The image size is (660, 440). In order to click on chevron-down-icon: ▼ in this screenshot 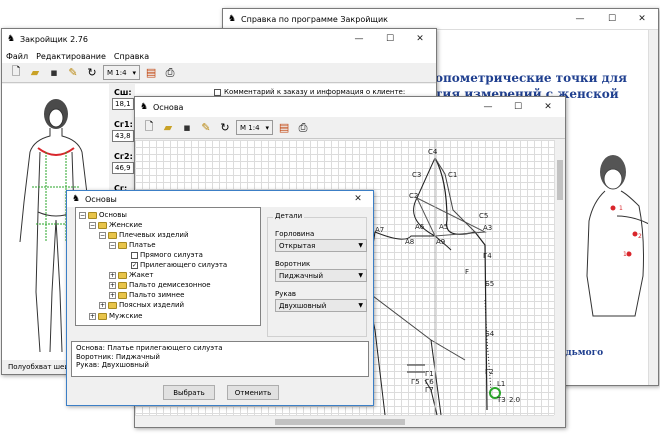, I will do `click(360, 275)`.